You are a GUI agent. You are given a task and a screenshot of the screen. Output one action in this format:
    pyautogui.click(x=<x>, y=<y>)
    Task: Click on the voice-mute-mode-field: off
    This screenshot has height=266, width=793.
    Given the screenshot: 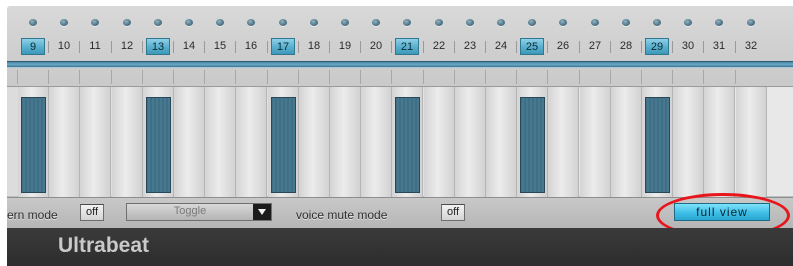 What is the action you would take?
    pyautogui.click(x=453, y=212)
    